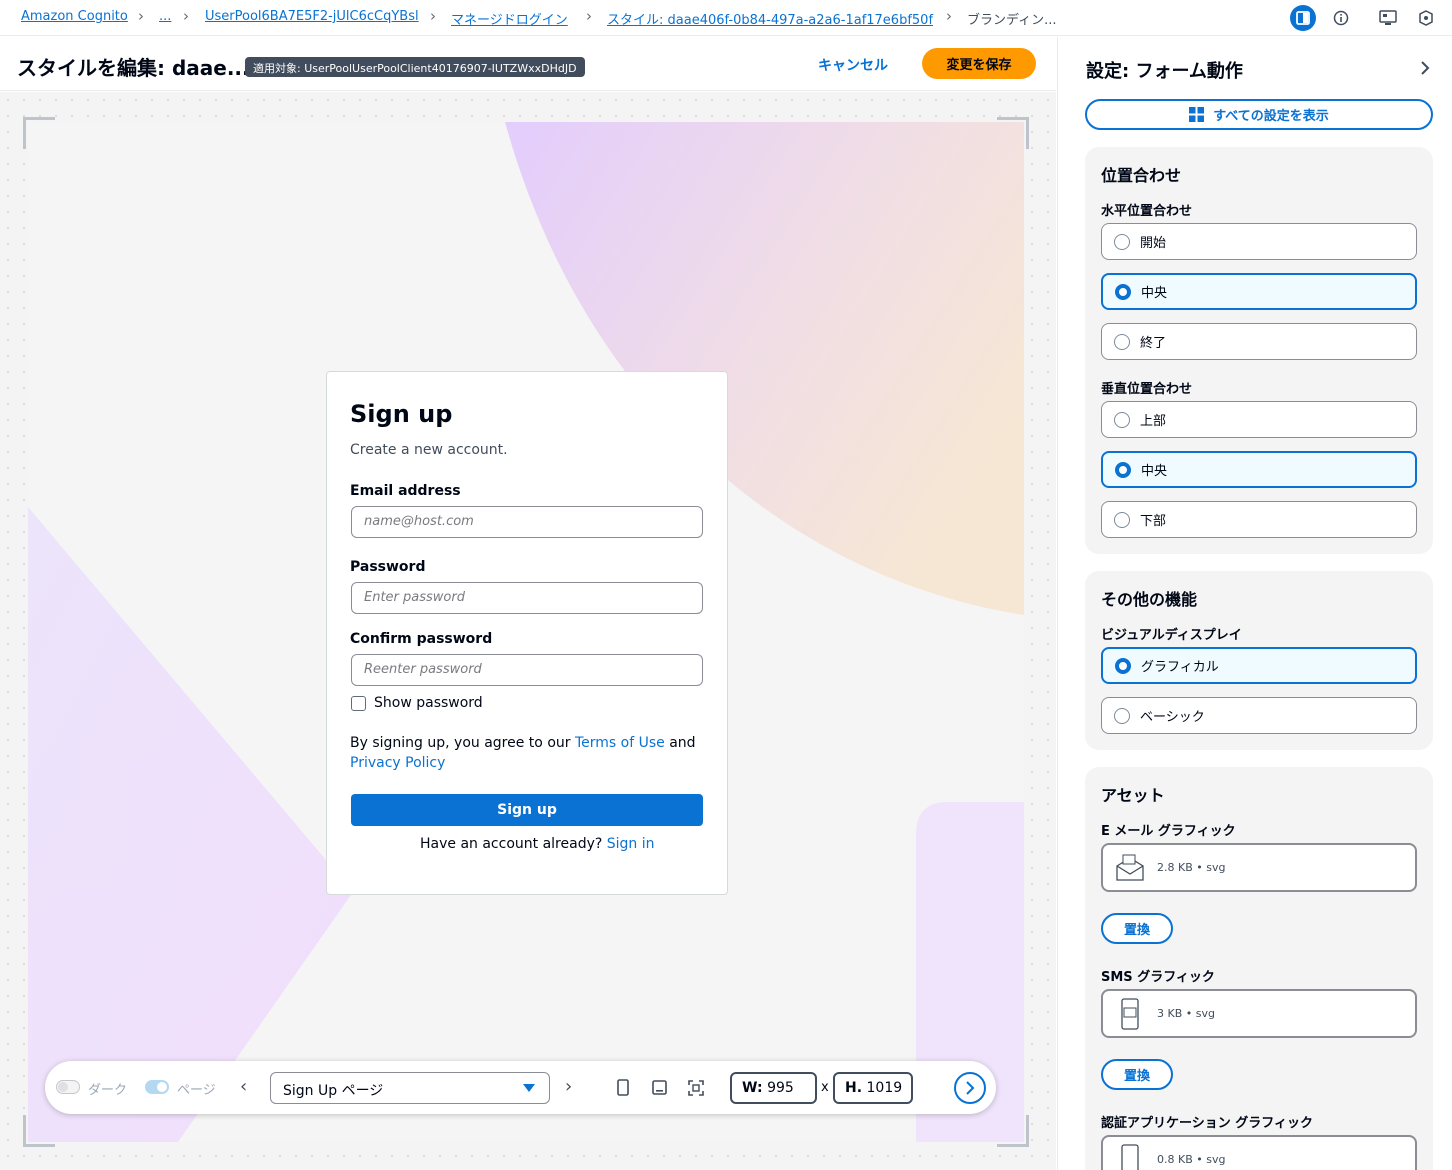  I want to click on vertical-option-bottom: 下部, so click(1259, 519).